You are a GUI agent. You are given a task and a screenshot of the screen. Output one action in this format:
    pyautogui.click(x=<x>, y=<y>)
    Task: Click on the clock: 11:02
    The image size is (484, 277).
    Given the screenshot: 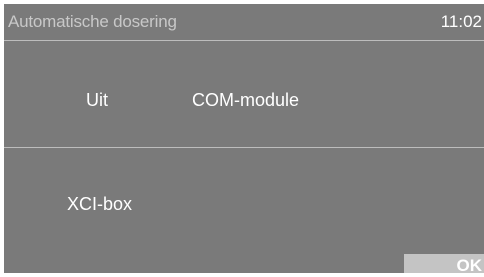 What is the action you would take?
    pyautogui.click(x=461, y=21)
    